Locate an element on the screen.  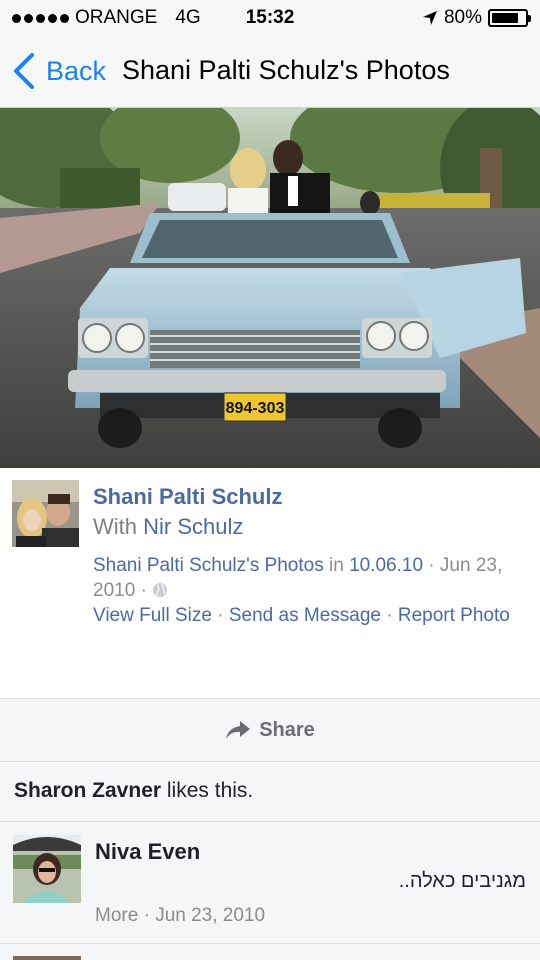
album-owner-link: Shani Palti Schulz's Photos is located at coordinates (208, 565).